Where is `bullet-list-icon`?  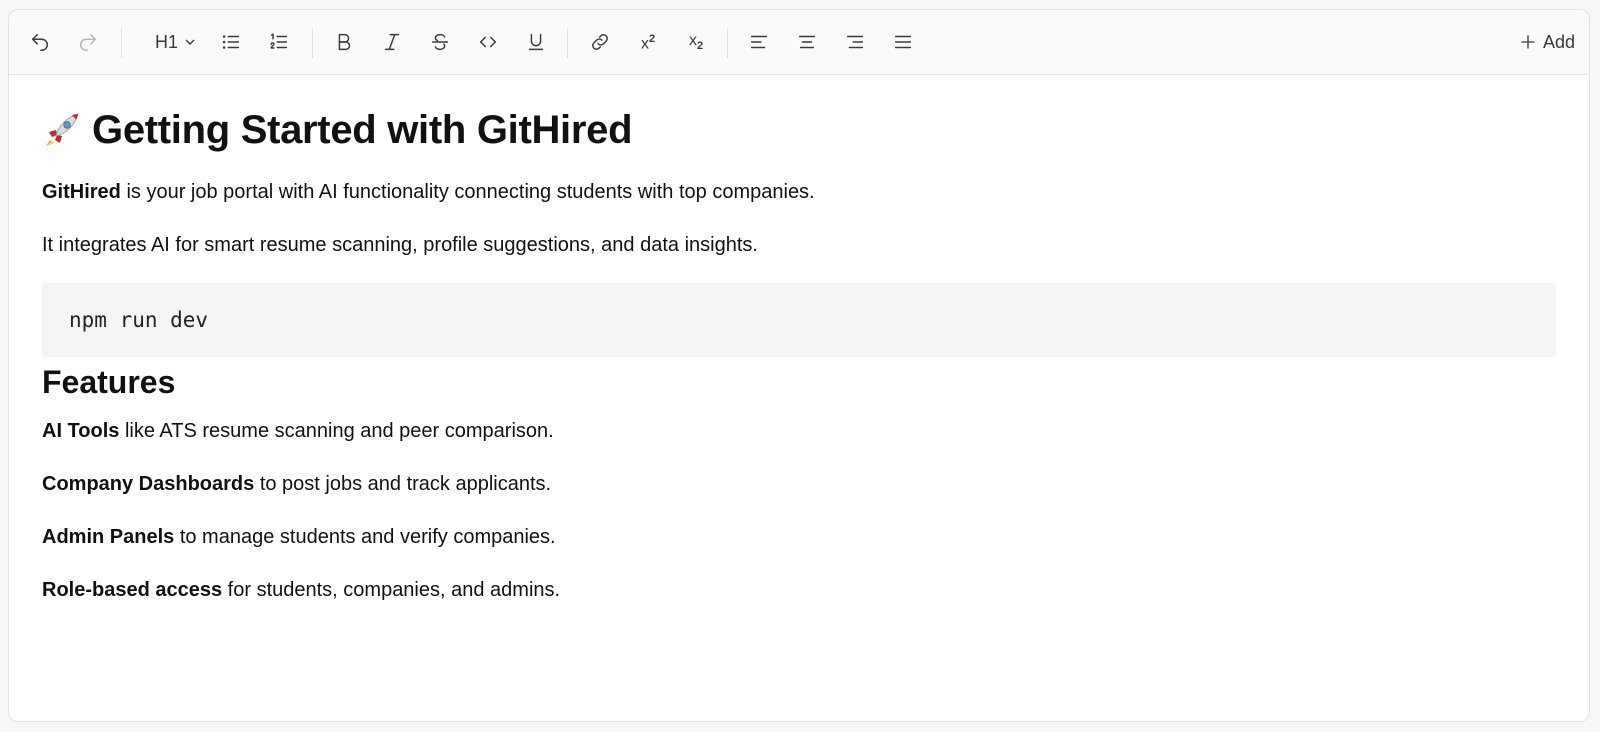 bullet-list-icon is located at coordinates (231, 42).